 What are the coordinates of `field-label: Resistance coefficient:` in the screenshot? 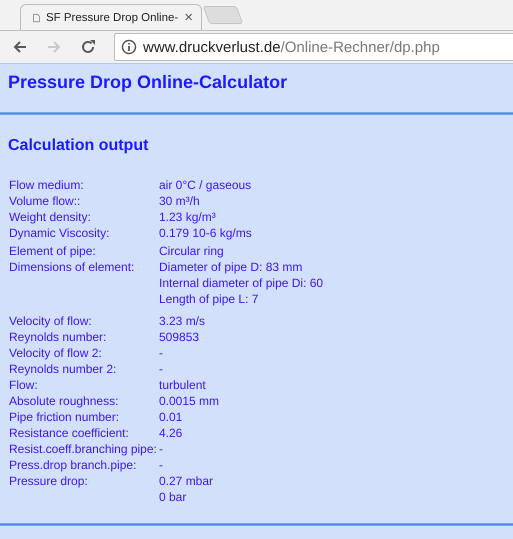 It's located at (69, 433).